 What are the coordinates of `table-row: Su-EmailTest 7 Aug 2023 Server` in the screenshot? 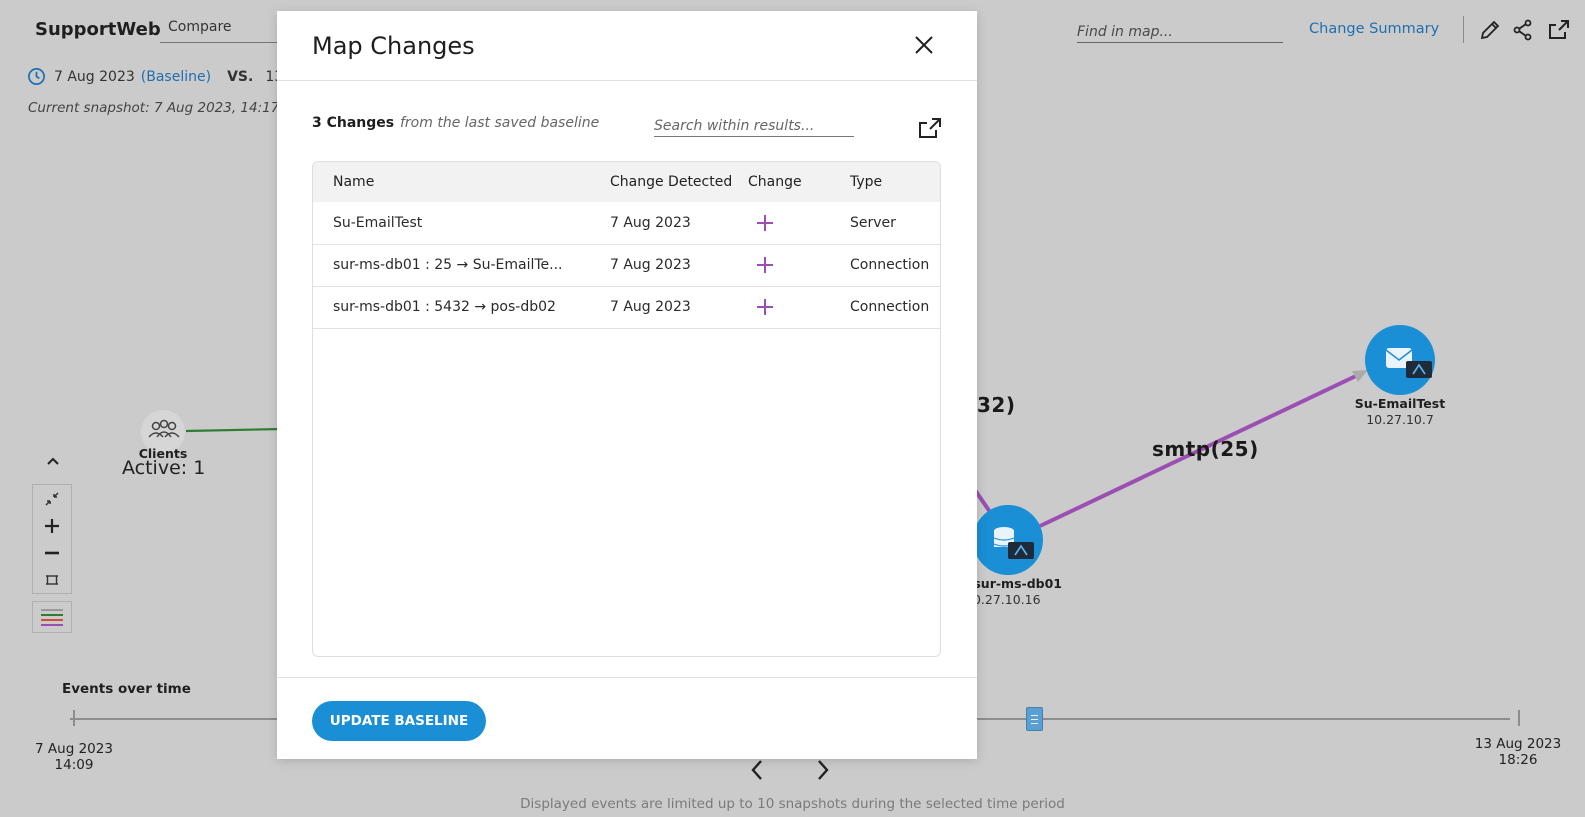 It's located at (626, 223).